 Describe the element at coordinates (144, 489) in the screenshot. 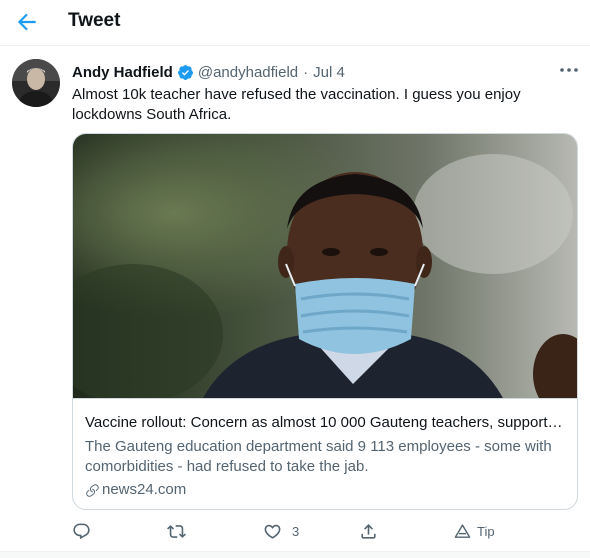

I see `card-domain-text: news24.com` at that location.